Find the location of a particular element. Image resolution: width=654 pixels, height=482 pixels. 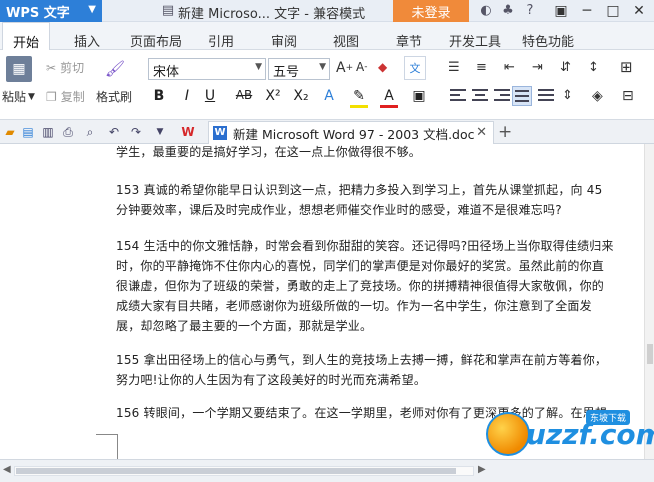

underline-button: U is located at coordinates (210, 98).